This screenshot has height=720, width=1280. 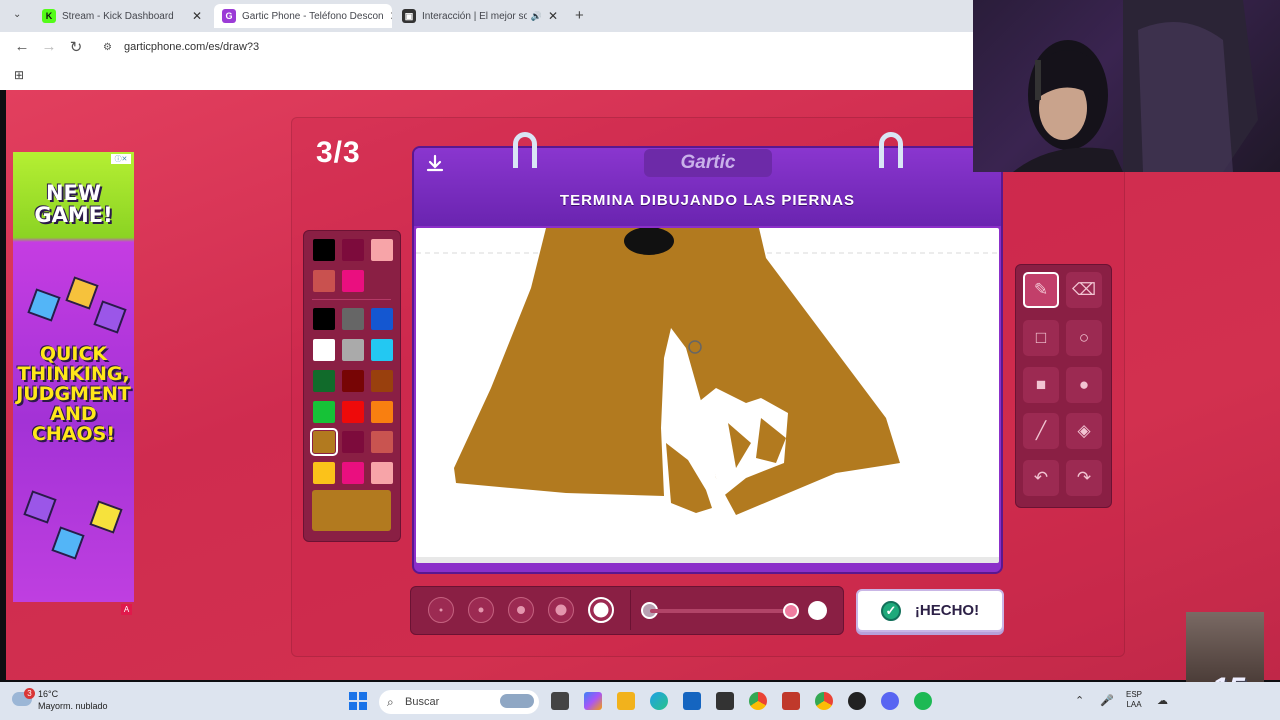 What do you see at coordinates (29, 693) in the screenshot?
I see `weather-badge: 3` at bounding box center [29, 693].